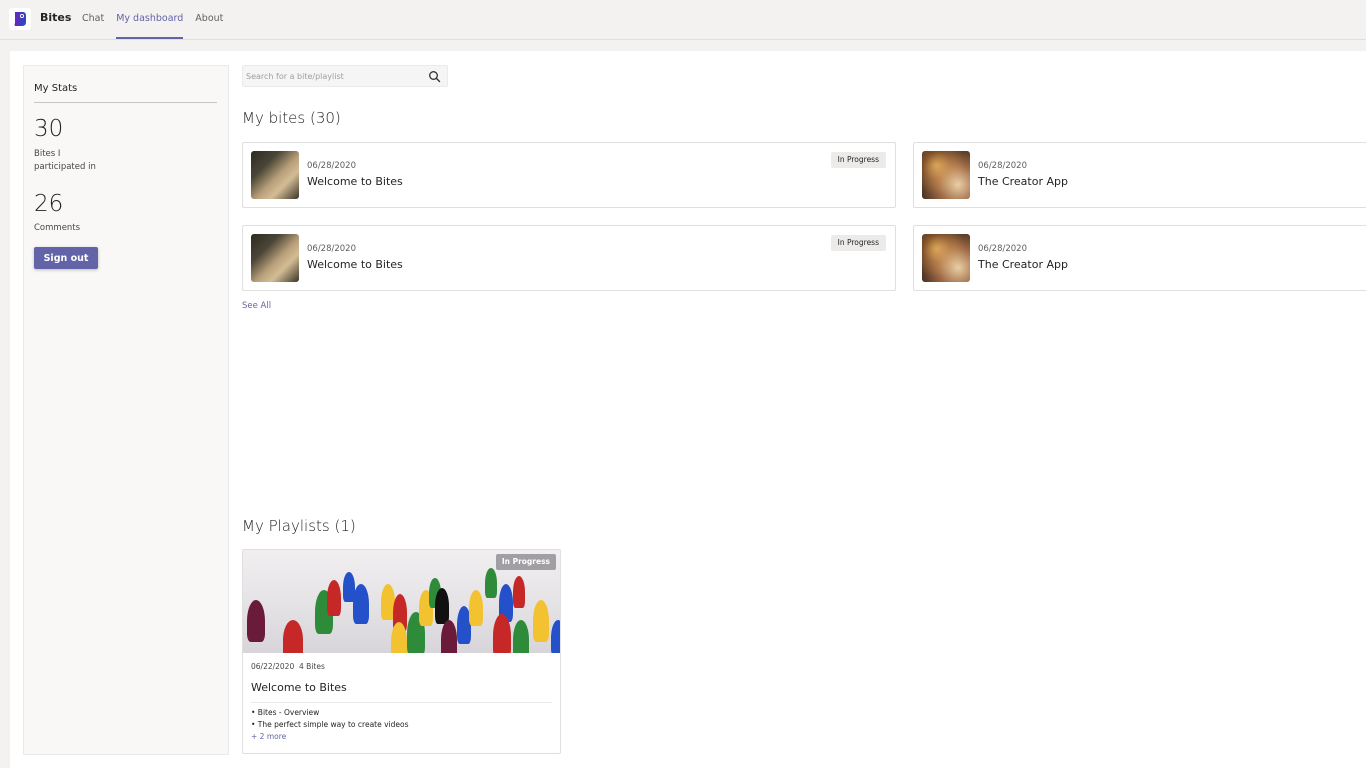  I want to click on my-playlists-heading: My Playlists (1), so click(299, 526).